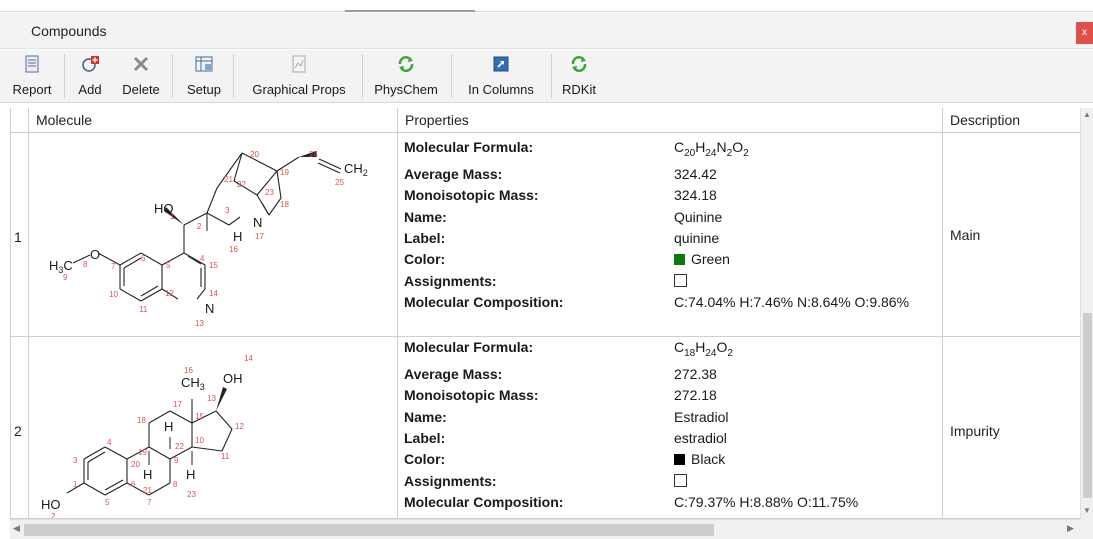  Describe the element at coordinates (501, 64) in the screenshot. I see `in-columns-icon` at that location.